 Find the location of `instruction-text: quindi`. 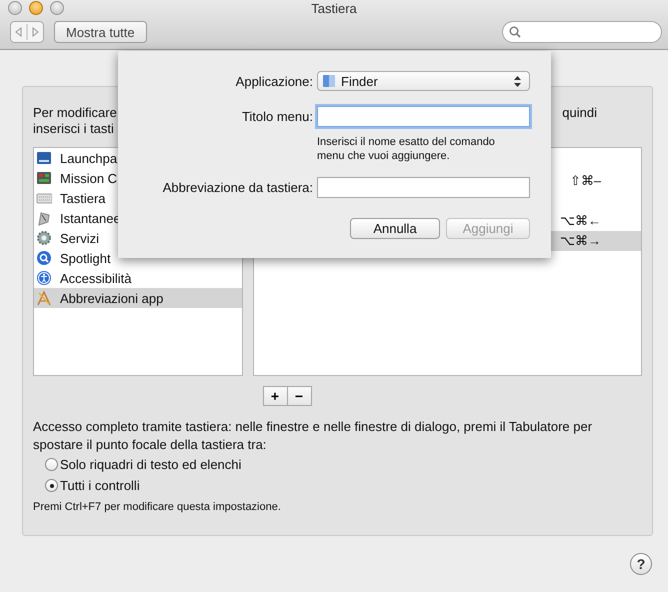

instruction-text: quindi is located at coordinates (579, 113).